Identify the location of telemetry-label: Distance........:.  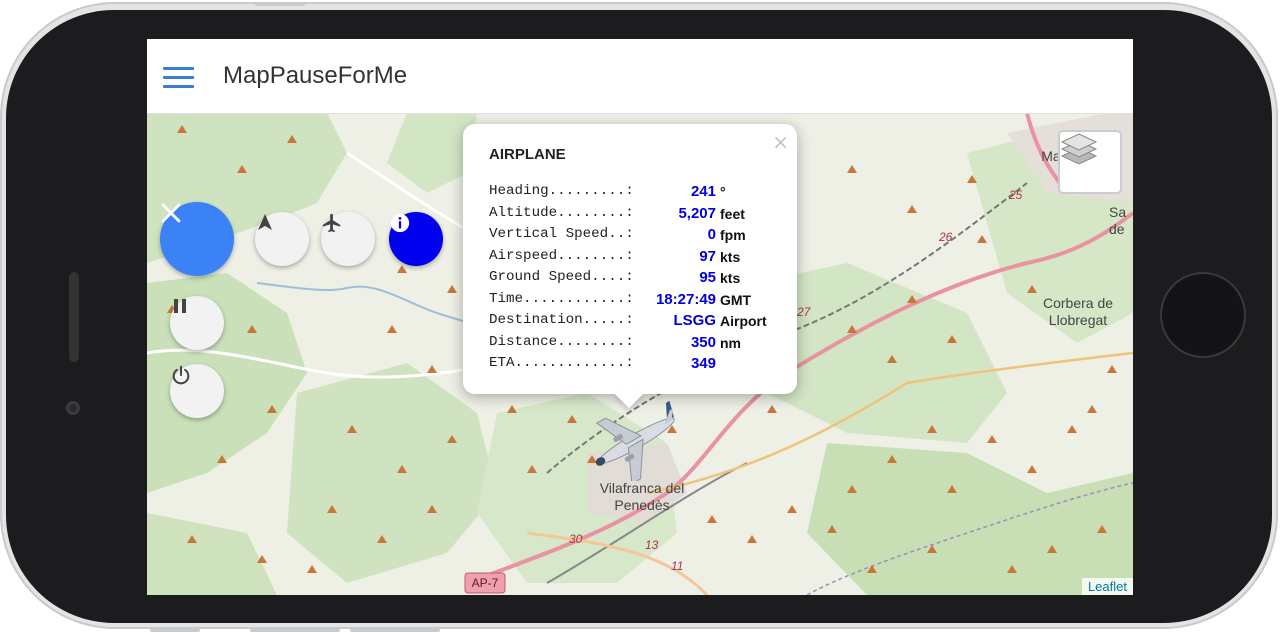
(561, 341).